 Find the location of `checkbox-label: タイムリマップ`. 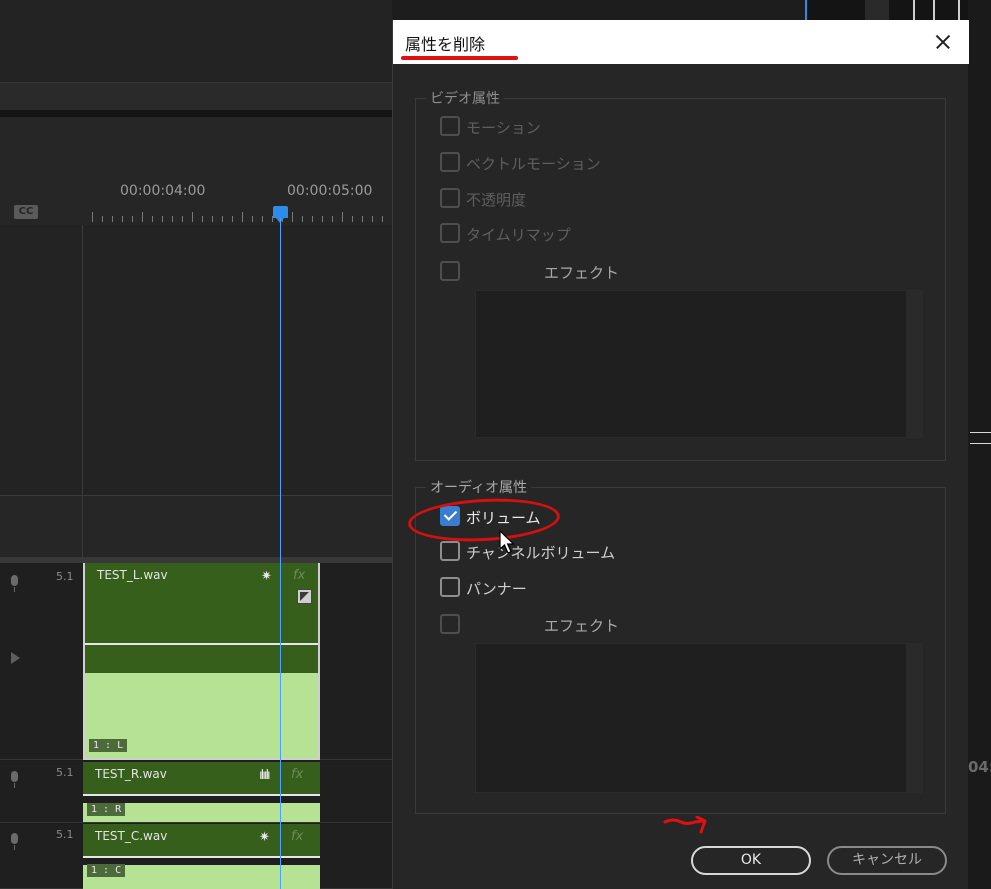

checkbox-label: タイムリマップ is located at coordinates (518, 235).